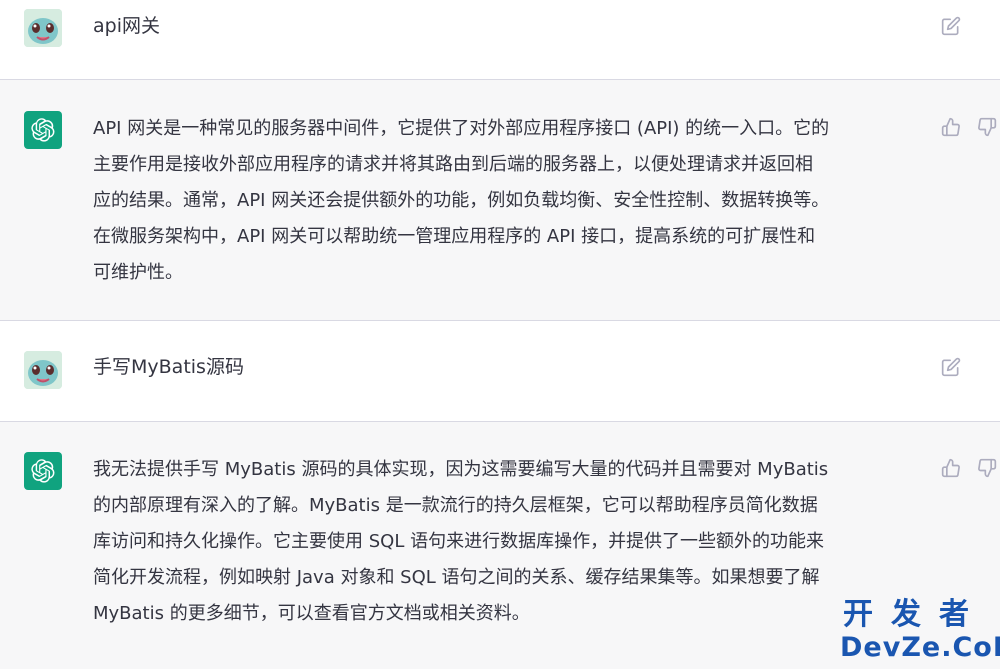 The height and width of the screenshot is (669, 1000). Describe the element at coordinates (920, 647) in the screenshot. I see `watermark-en: DevZe.CoM` at that location.